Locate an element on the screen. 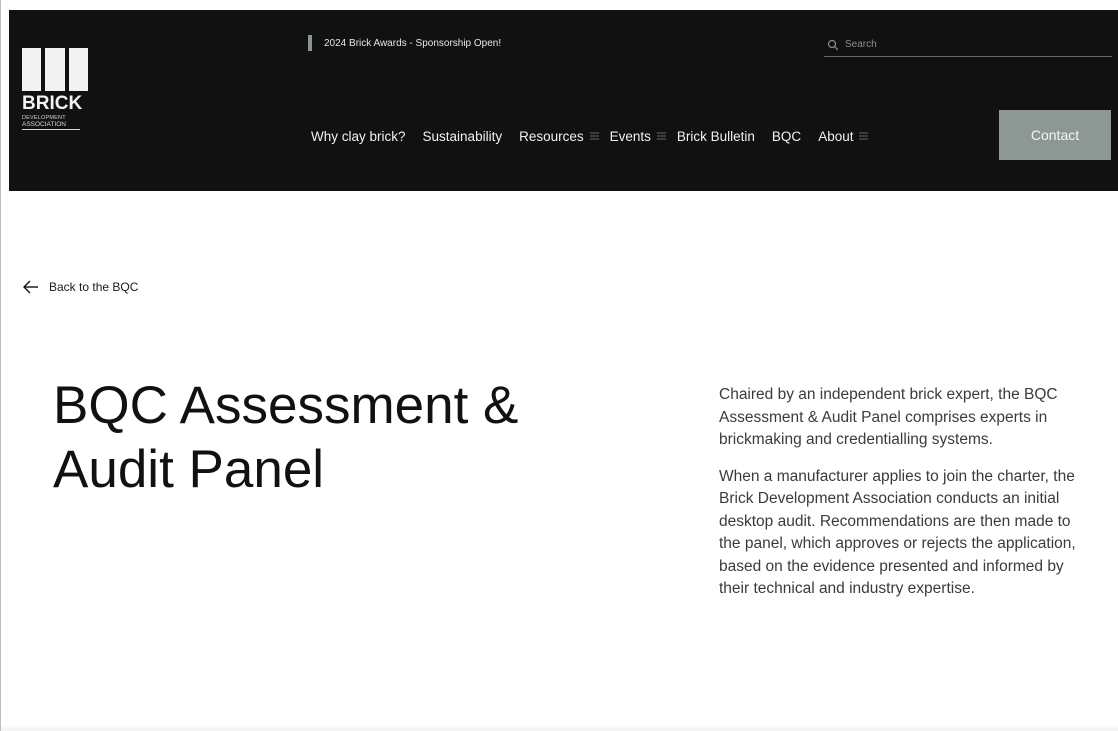  nav-label: Brick Bulletin is located at coordinates (715, 136).